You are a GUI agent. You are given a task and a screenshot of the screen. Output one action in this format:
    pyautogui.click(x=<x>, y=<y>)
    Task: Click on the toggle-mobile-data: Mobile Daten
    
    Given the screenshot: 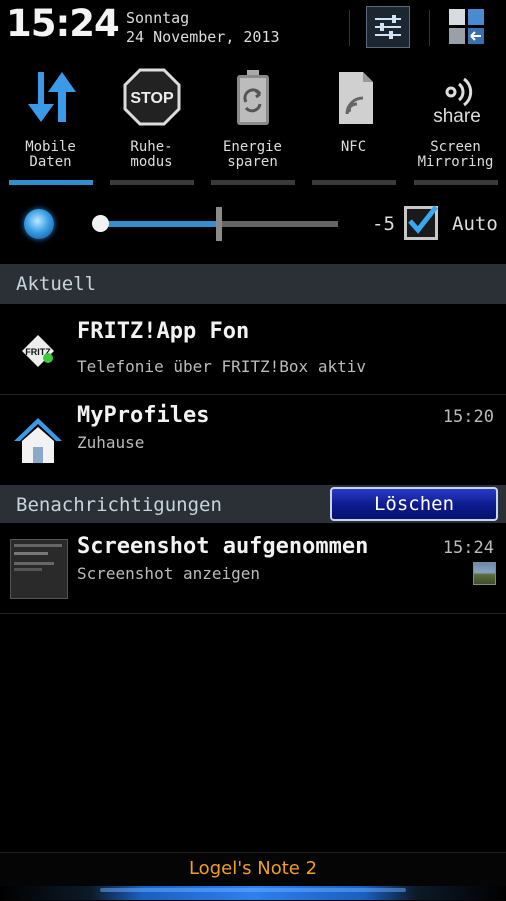 What is the action you would take?
    pyautogui.click(x=50, y=123)
    